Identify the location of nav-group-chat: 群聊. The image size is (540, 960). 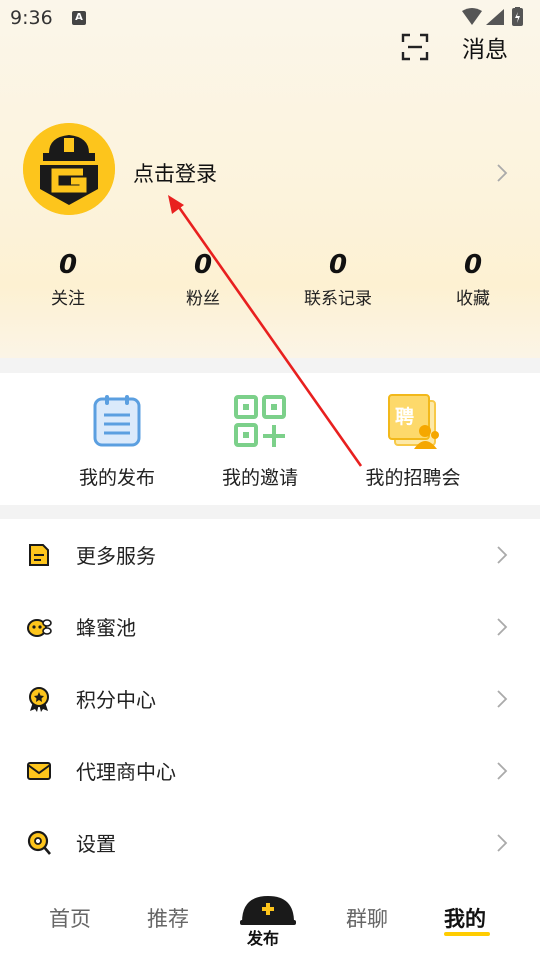
(367, 918).